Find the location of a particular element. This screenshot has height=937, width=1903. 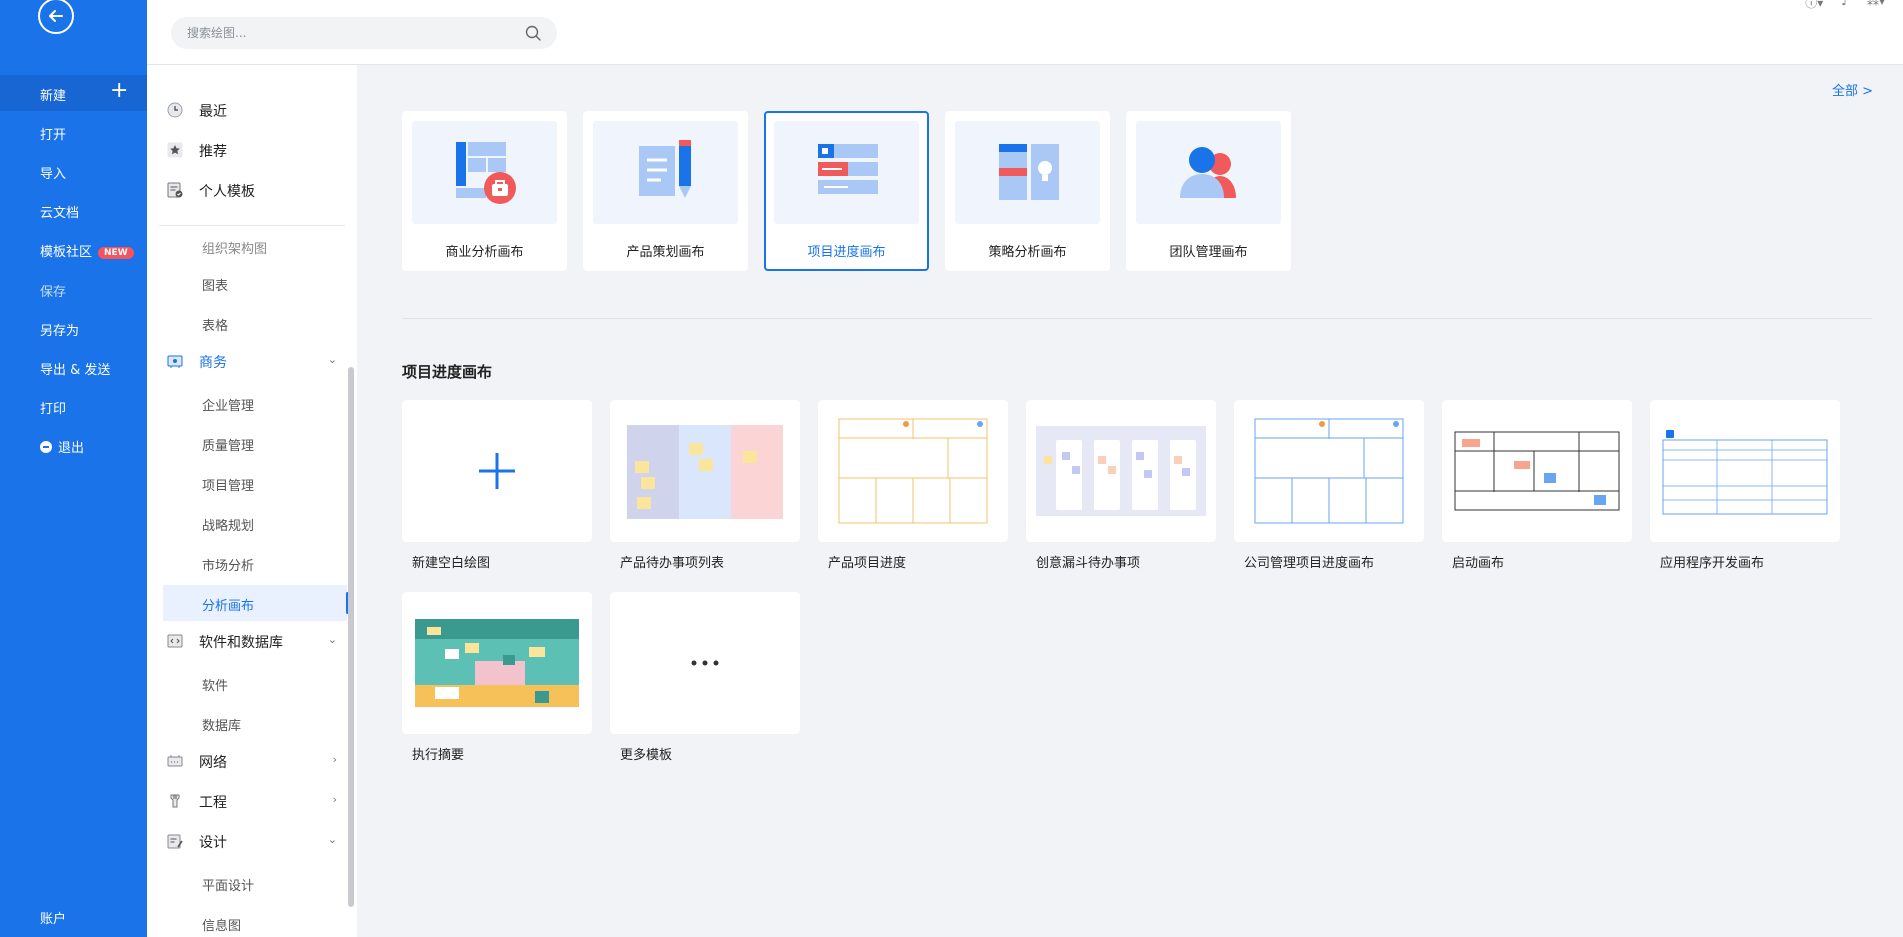

template-card-creative-funnel: 创意漏斗待办事项 is located at coordinates (1121, 485).